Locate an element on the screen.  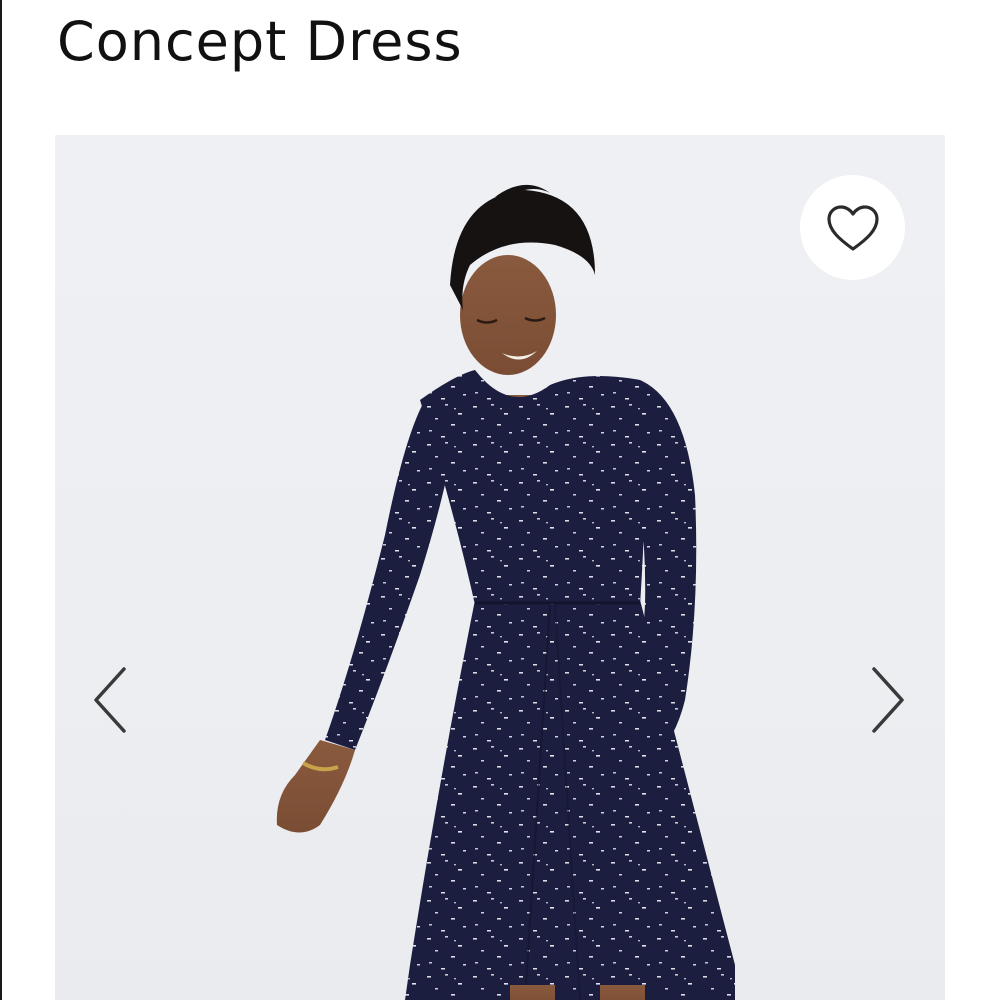
heart-outline-icon is located at coordinates (852, 227).